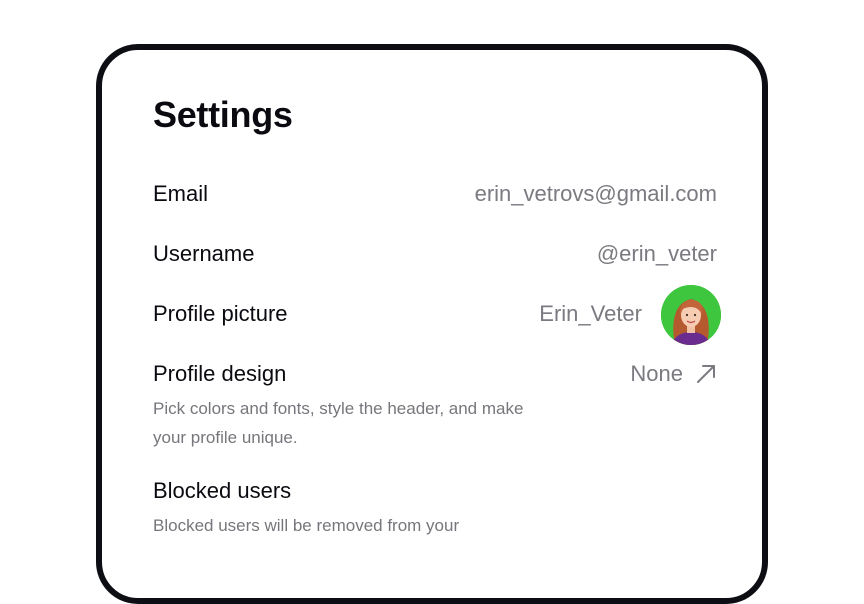 The width and height of the screenshot is (864, 604). What do you see at coordinates (656, 373) in the screenshot?
I see `profile-design-value: None` at bounding box center [656, 373].